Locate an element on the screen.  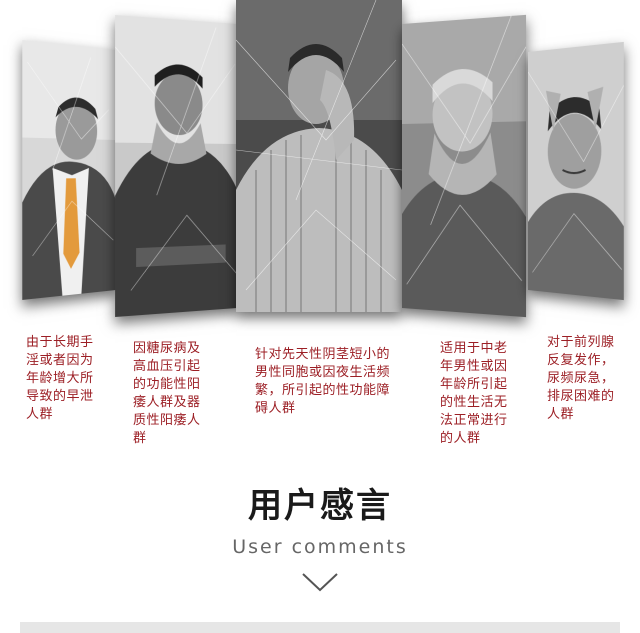
caption-3: 针对先天性阴茎短小的男性同胞或因夜生活频繁，所引起的性功能障碍人群 is located at coordinates (323, 382).